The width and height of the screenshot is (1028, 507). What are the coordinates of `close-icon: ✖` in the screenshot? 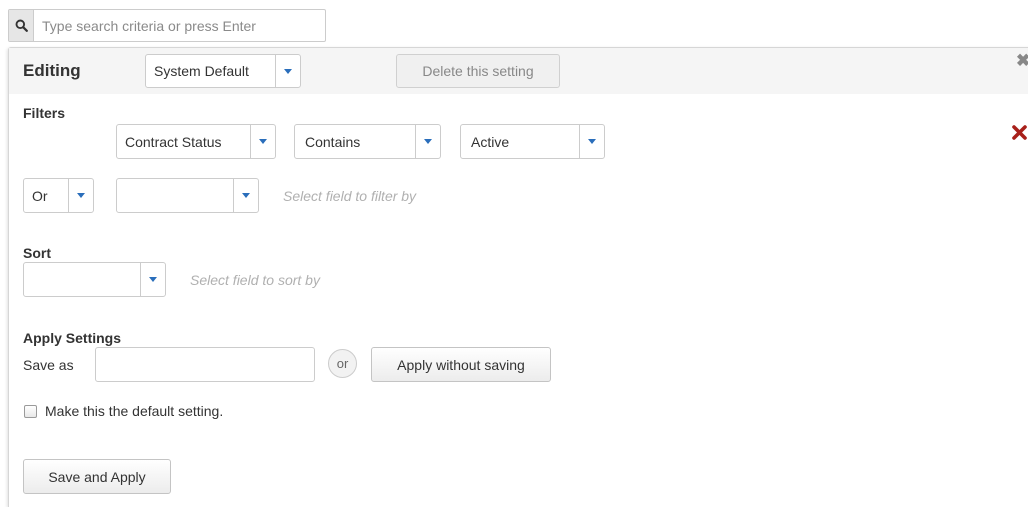 It's located at (1022, 61).